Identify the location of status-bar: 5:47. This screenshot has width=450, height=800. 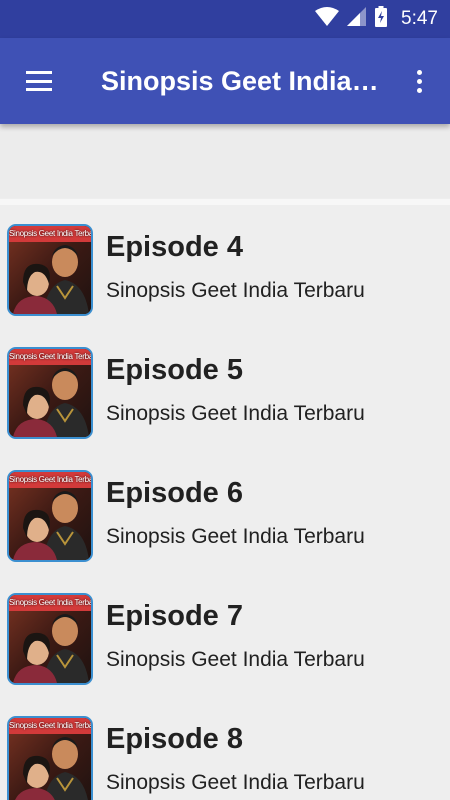
(225, 19).